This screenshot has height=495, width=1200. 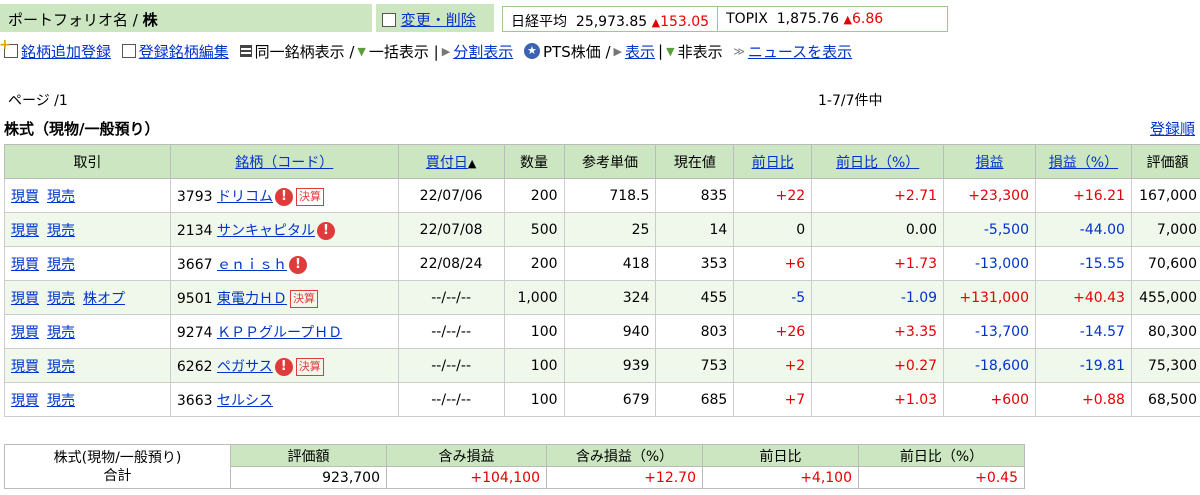 I want to click on pl-cell: -13,700, so click(x=989, y=331).